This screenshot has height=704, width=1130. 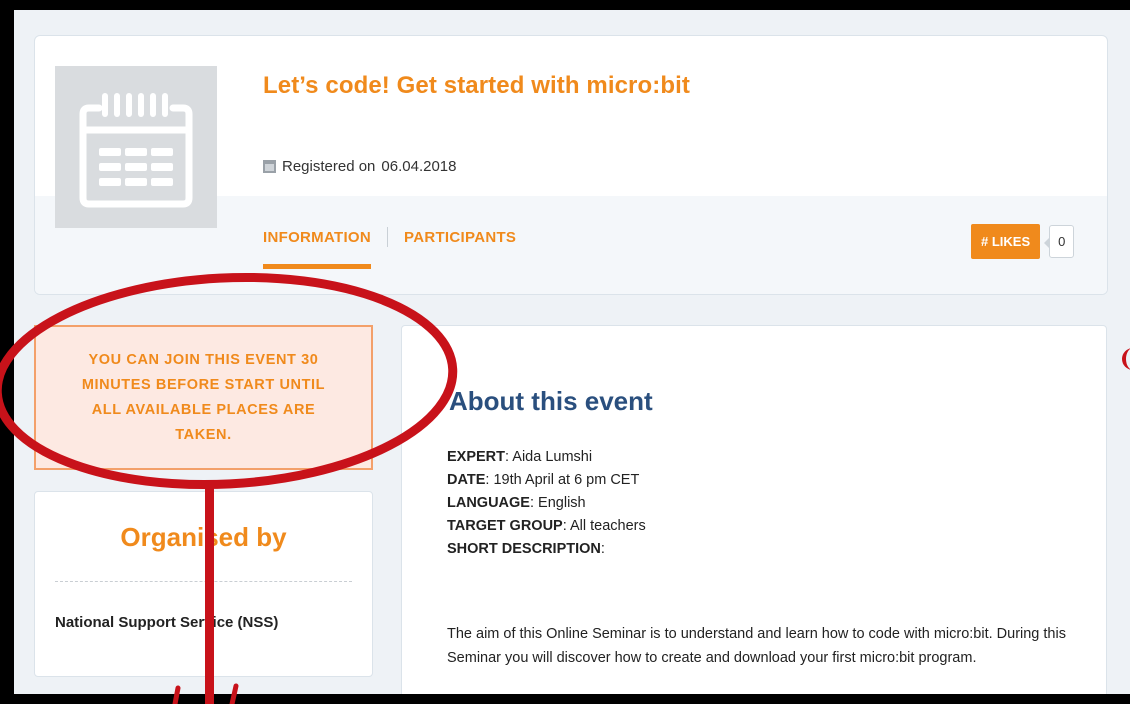 What do you see at coordinates (476, 85) in the screenshot?
I see `event-title: Let’s code! Get started with micro:bit` at bounding box center [476, 85].